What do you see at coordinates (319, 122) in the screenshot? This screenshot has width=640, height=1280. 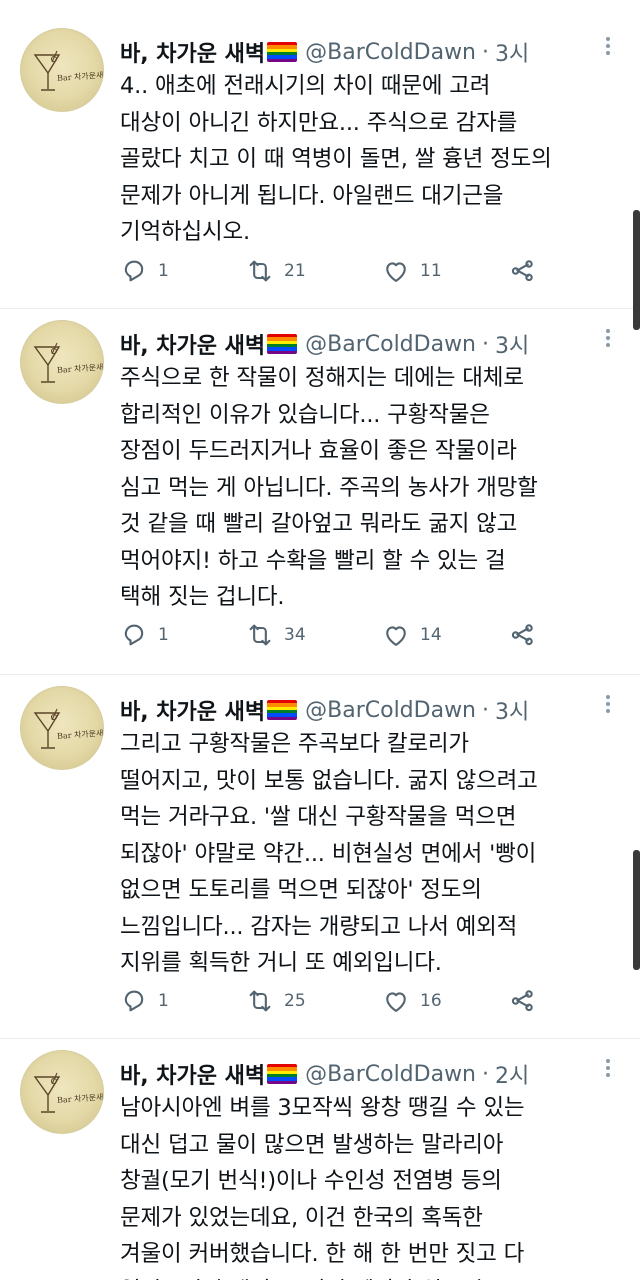 I see `tweet-text-line: 대상이 아니긴 하지만요... 주식으로 감자를` at bounding box center [319, 122].